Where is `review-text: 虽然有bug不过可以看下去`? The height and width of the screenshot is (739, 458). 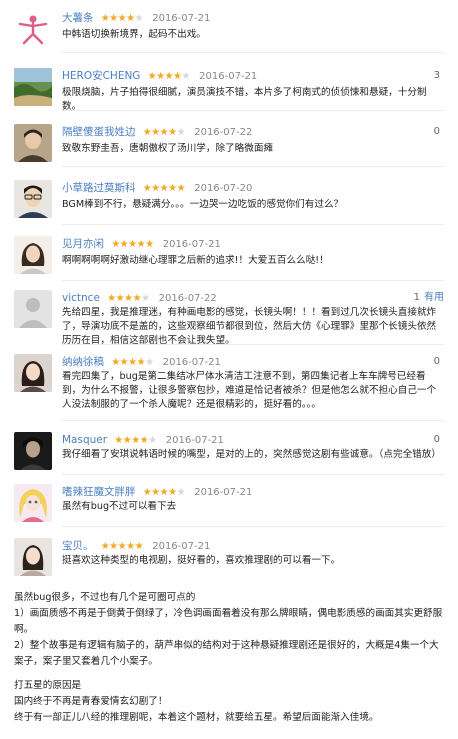 review-text: 虽然有bug不过可以看下去 is located at coordinates (119, 506).